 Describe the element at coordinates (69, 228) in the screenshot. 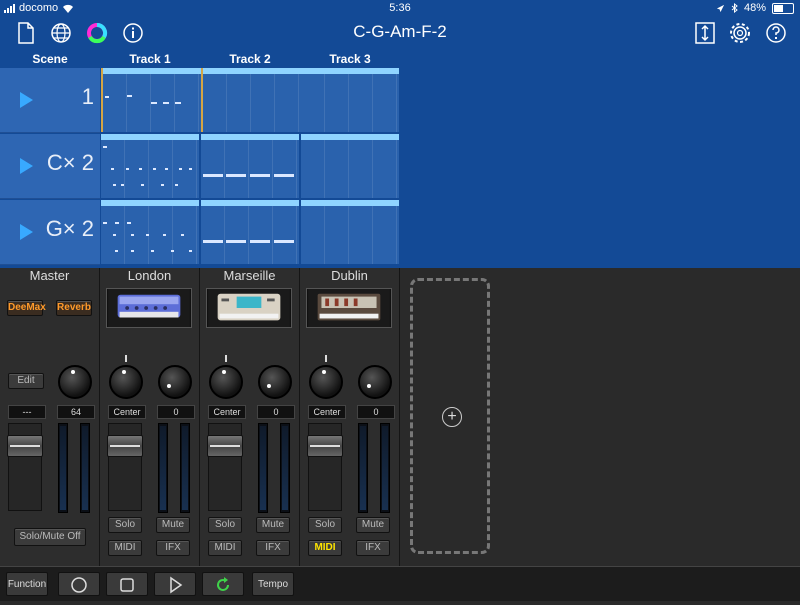

I see `scene-label: G× 2` at that location.